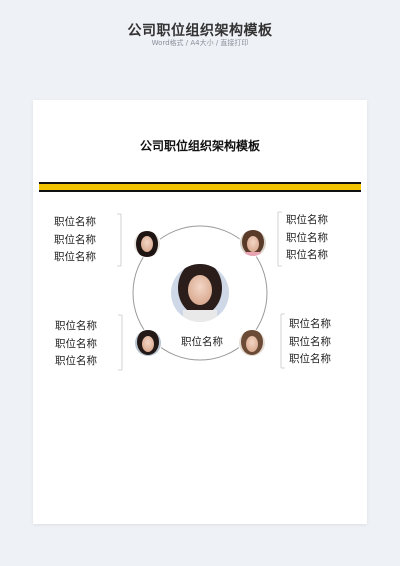 The height and width of the screenshot is (566, 400). I want to click on org-chart-graphic, so click(201, 291).